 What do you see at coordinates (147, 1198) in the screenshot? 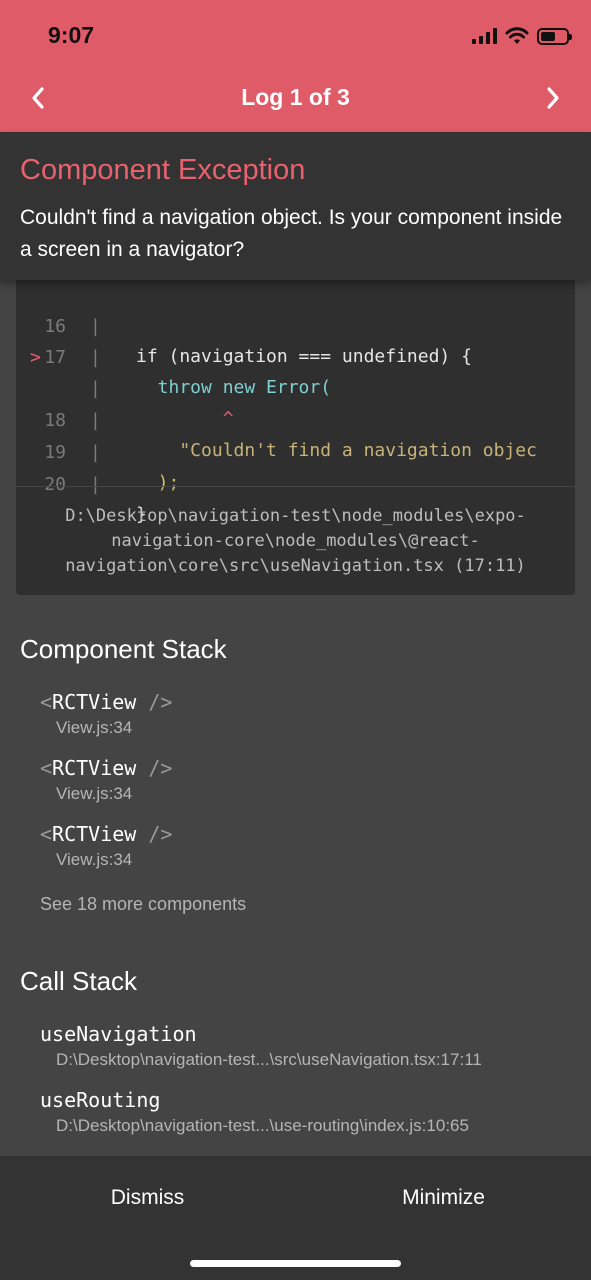
I see `dismiss-button: Dismiss` at bounding box center [147, 1198].